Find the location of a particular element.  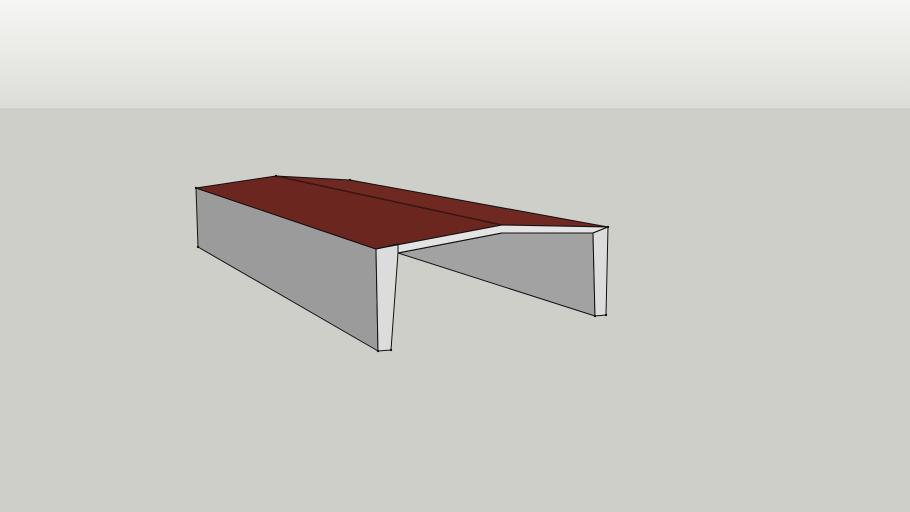

front-frame-right-post is located at coordinates (600, 271).